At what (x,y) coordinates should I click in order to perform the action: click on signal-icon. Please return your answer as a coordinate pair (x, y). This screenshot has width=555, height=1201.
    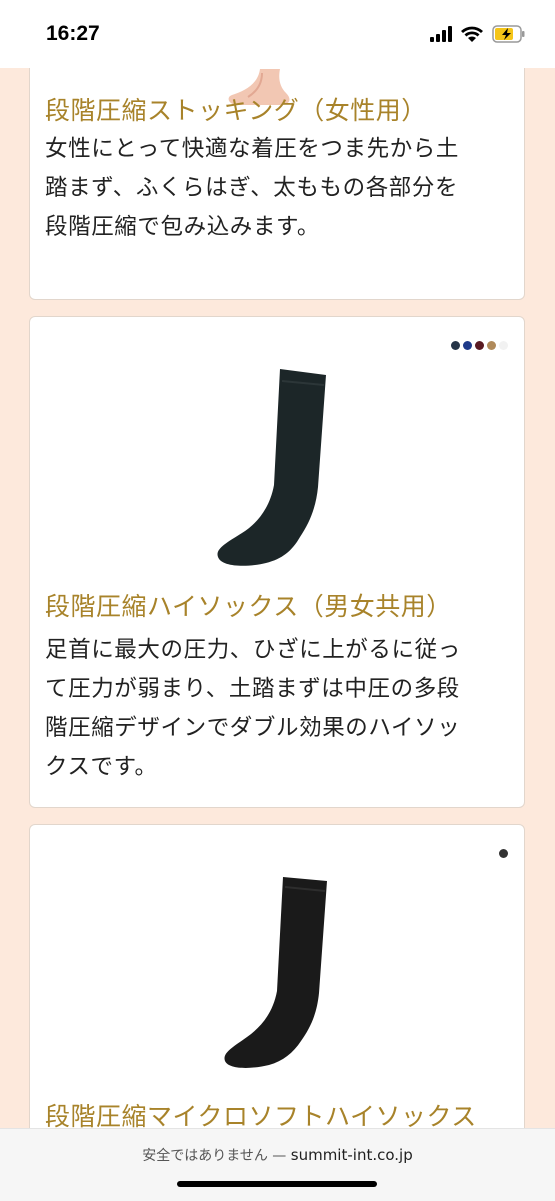
    Looking at the image, I should click on (441, 34).